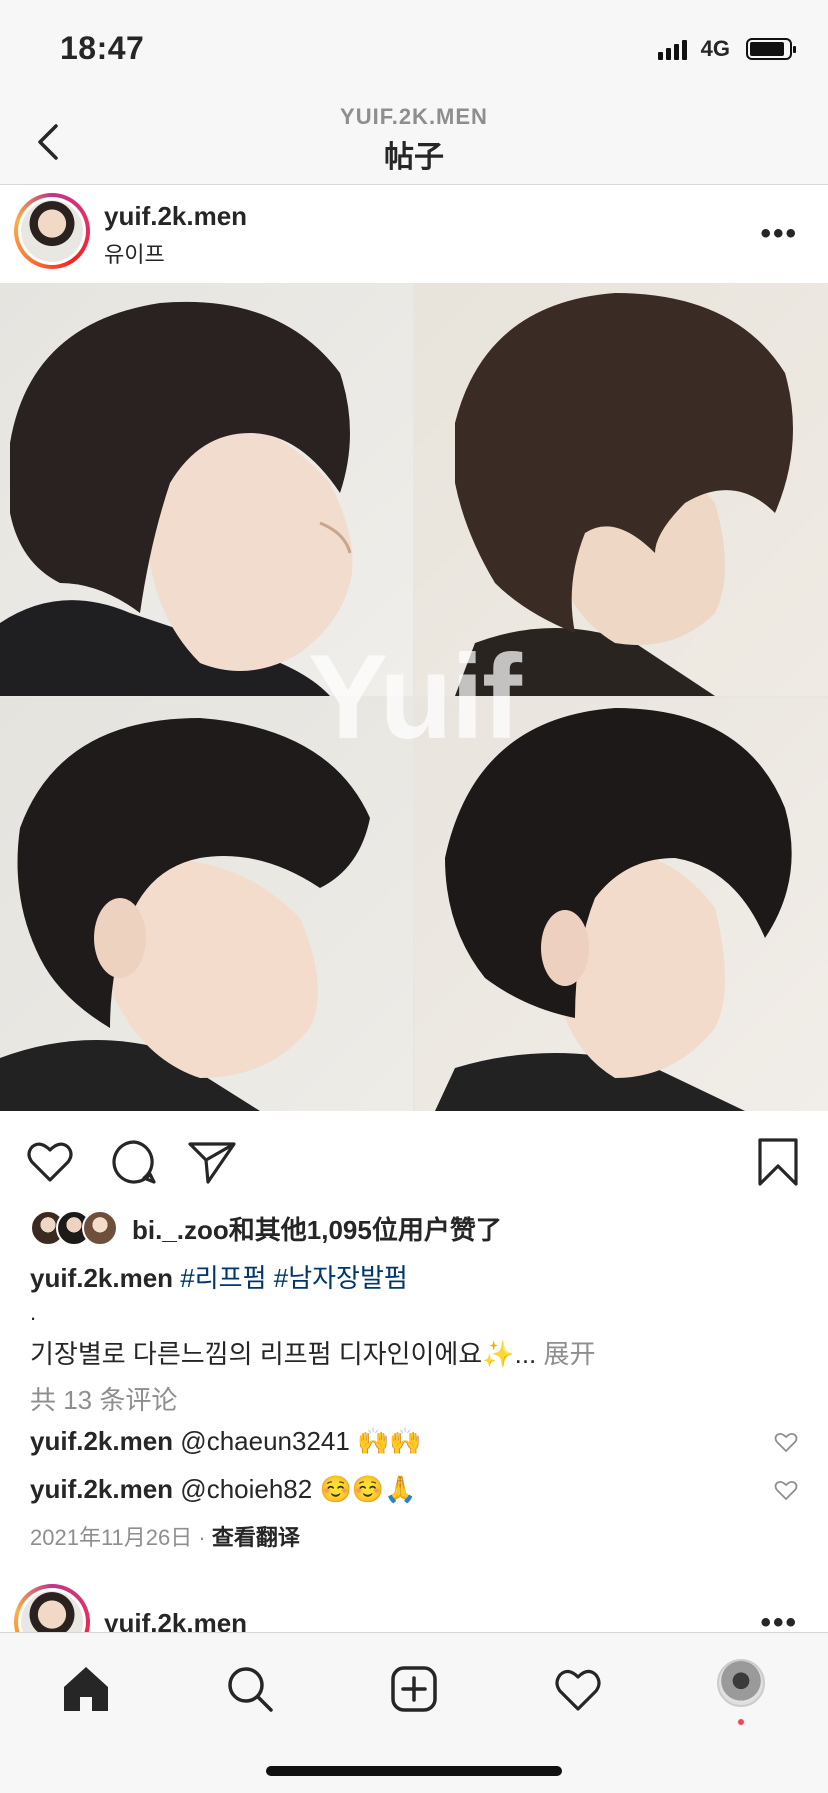 The width and height of the screenshot is (828, 1793). I want to click on see-translation-link: 查看翻译, so click(256, 1537).